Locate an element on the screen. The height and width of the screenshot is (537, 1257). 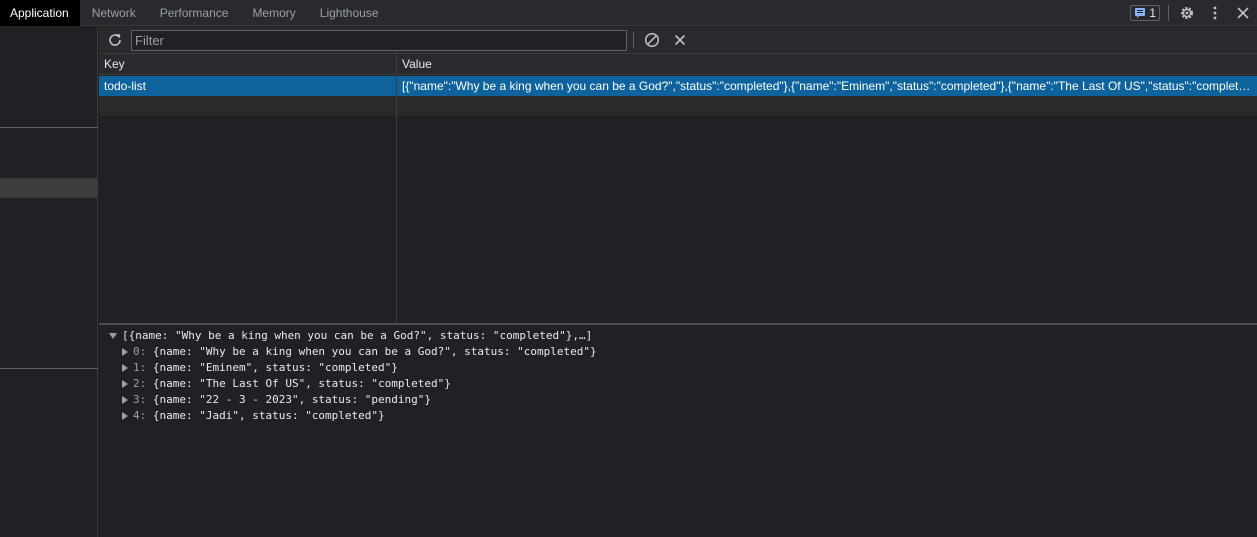
tab-lighthouse: Lighthouse is located at coordinates (349, 13).